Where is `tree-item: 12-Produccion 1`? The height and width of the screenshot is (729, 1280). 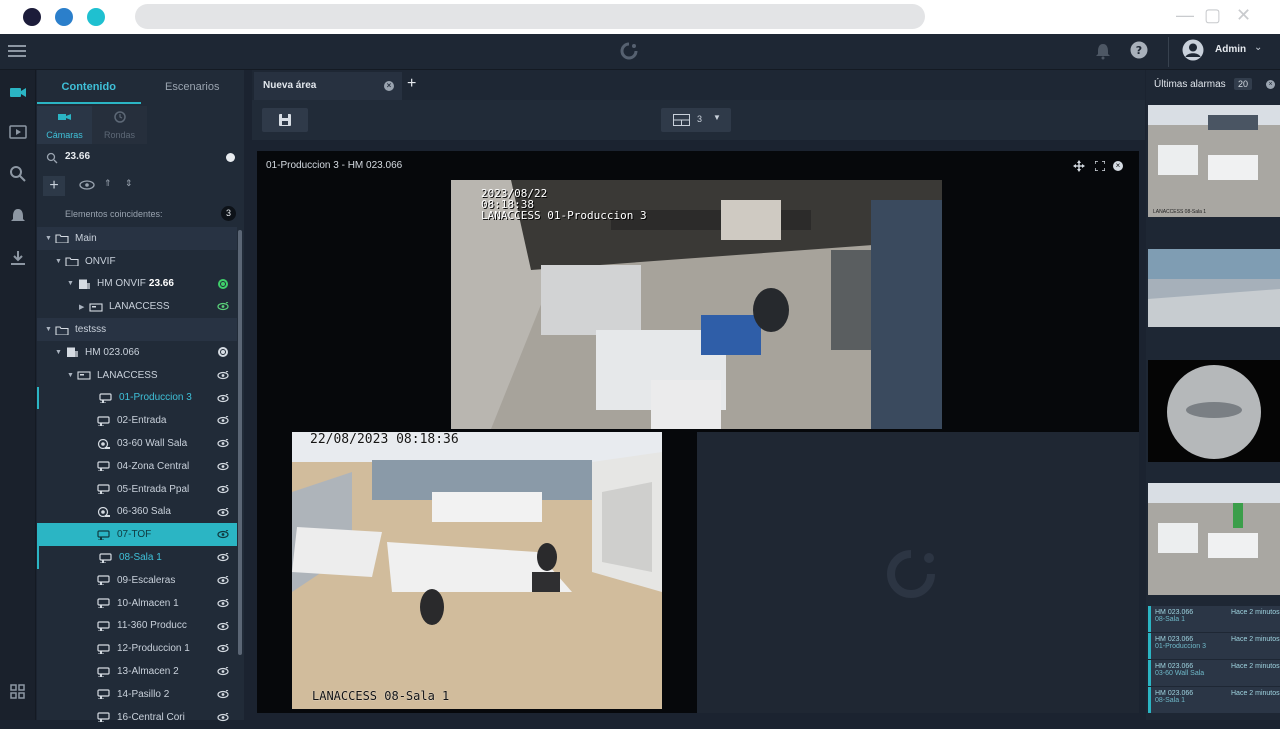 tree-item: 12-Produccion 1 is located at coordinates (137, 648).